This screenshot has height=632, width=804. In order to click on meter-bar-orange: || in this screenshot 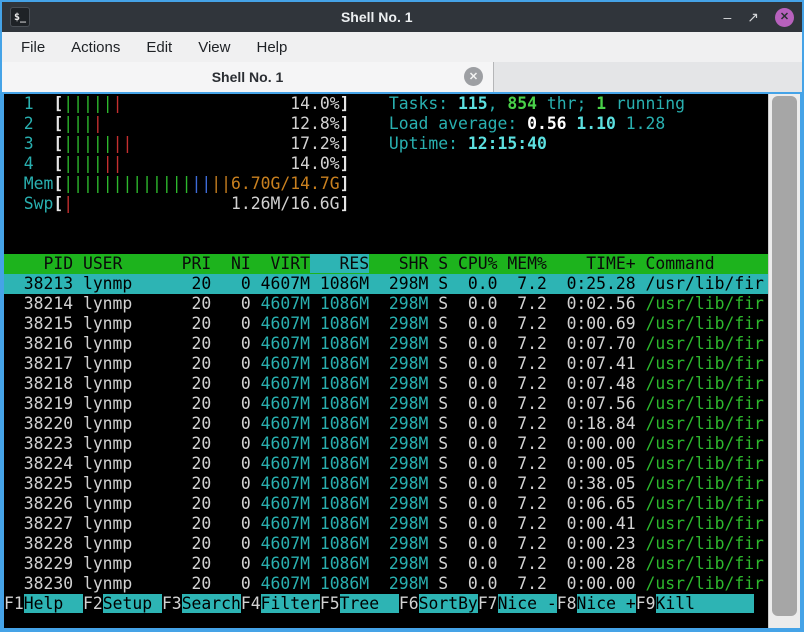, I will do `click(221, 183)`.